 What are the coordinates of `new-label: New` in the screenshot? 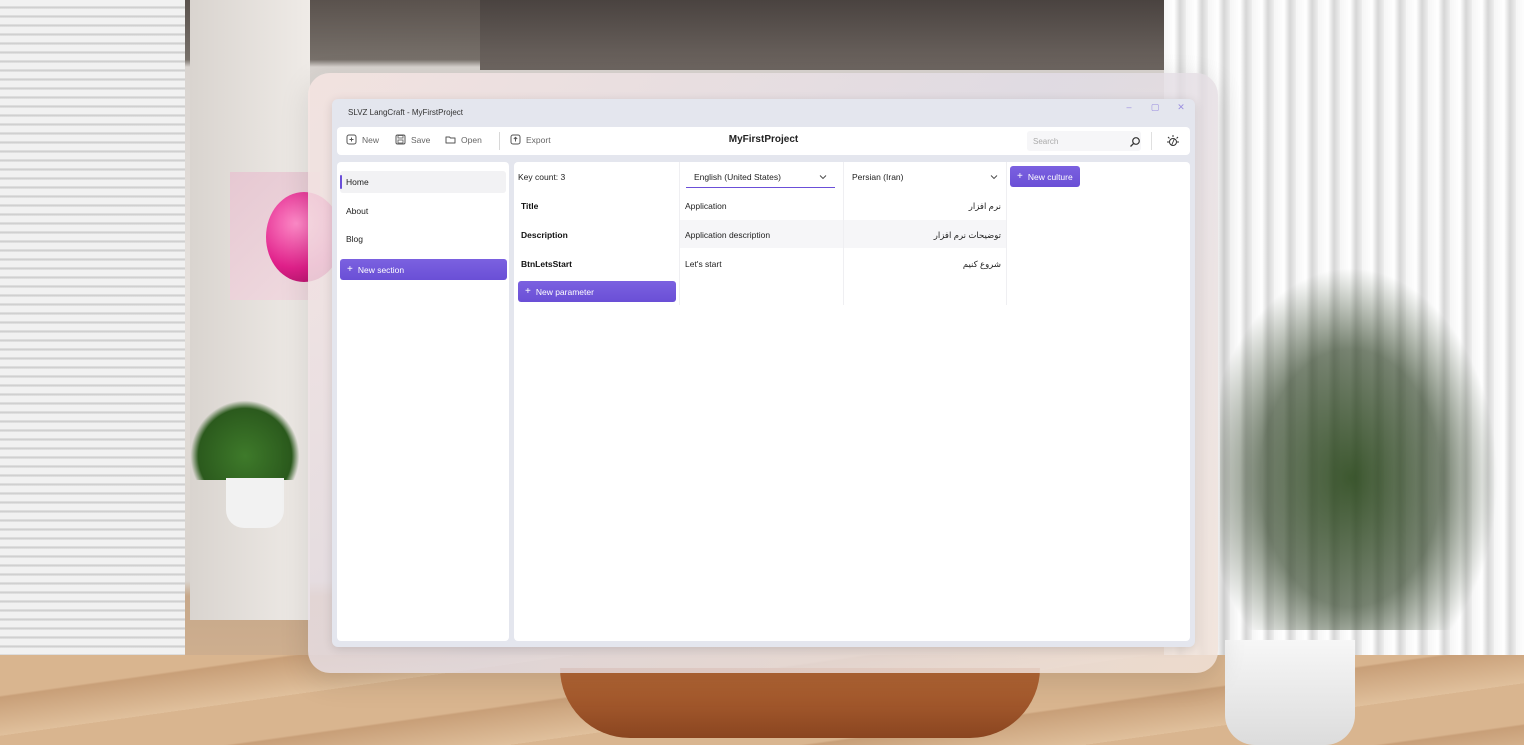 It's located at (371, 139).